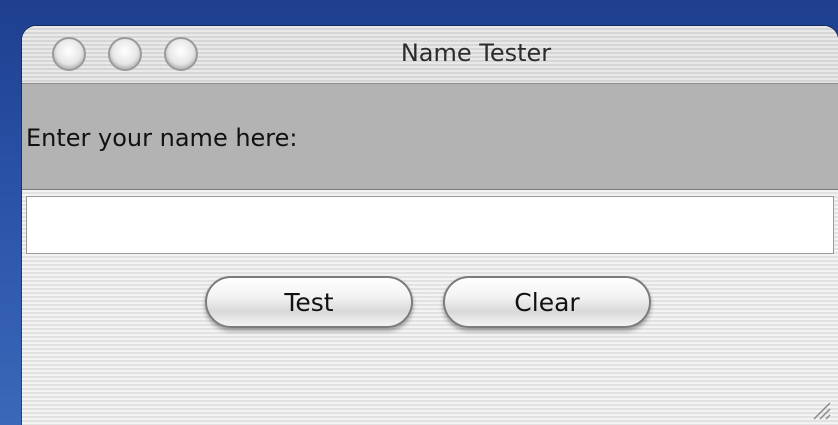  I want to click on resize-grip-icon, so click(821, 410).